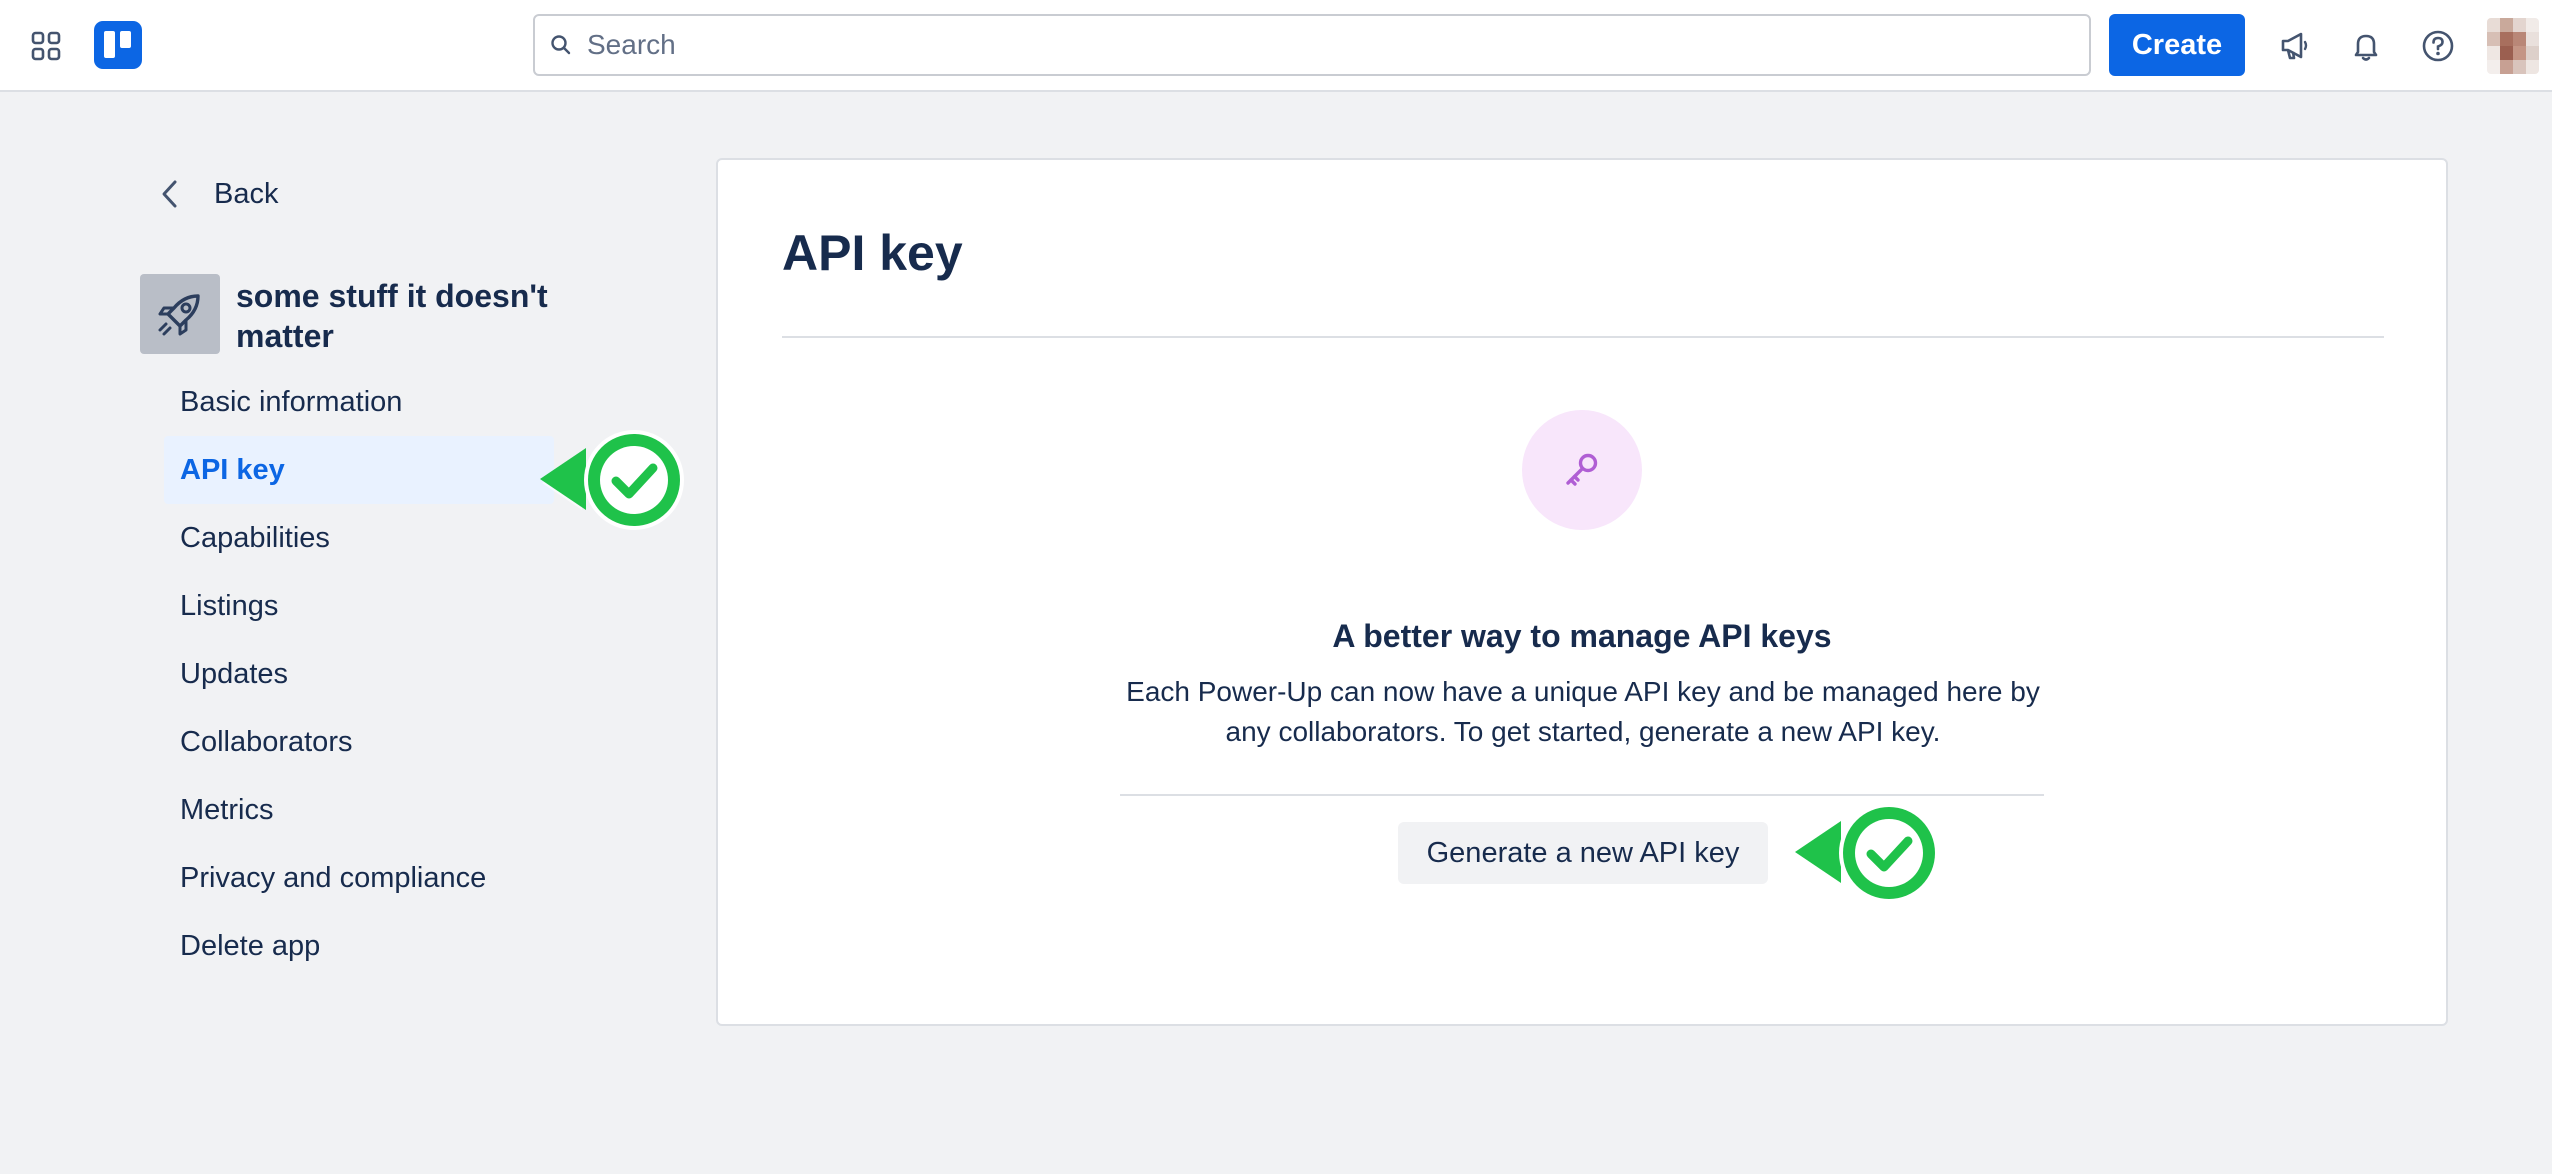  Describe the element at coordinates (359, 470) in the screenshot. I see `sidebar-item-api-key: API key` at that location.